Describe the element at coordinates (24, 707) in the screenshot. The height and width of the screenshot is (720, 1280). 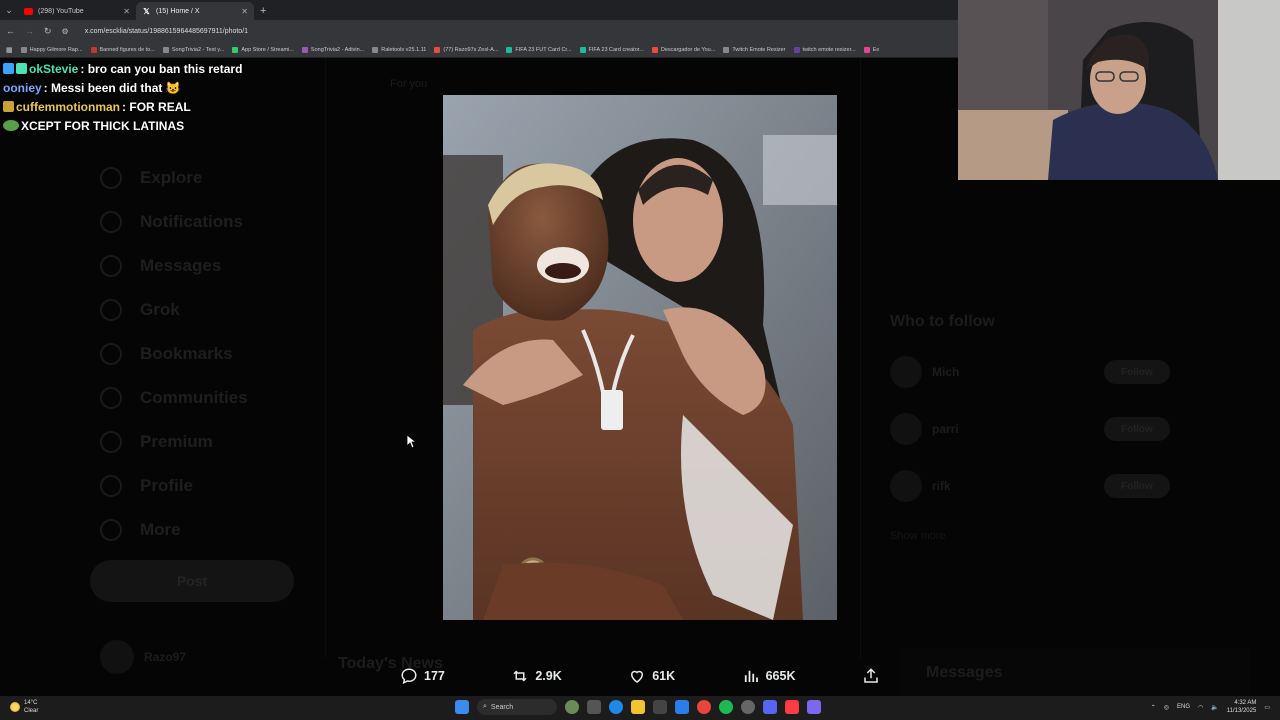
I see `weather-widget: 14°C Clear` at that location.